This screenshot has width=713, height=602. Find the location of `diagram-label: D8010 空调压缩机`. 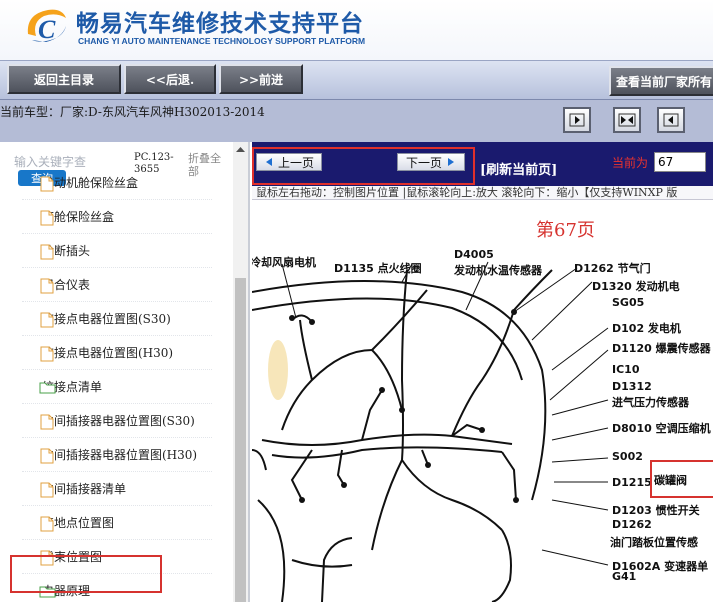

diagram-label: D8010 空调压缩机 is located at coordinates (661, 428).